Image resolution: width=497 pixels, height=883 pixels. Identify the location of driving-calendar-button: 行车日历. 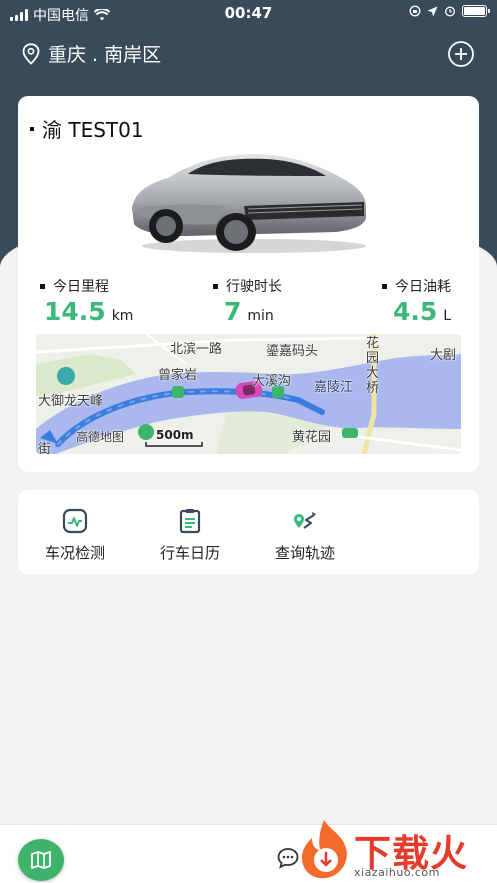
(190, 535).